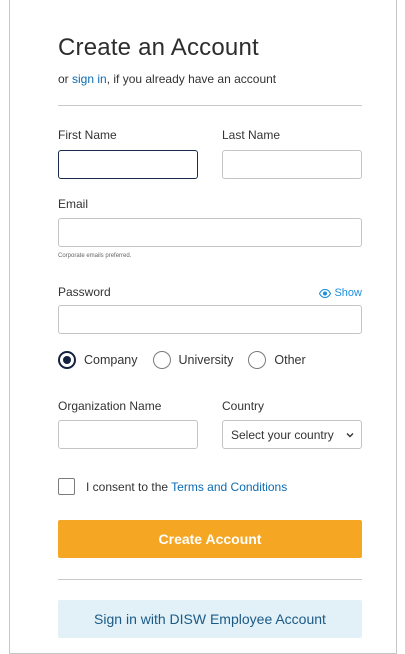  I want to click on show-password-toggle: Show, so click(340, 293).